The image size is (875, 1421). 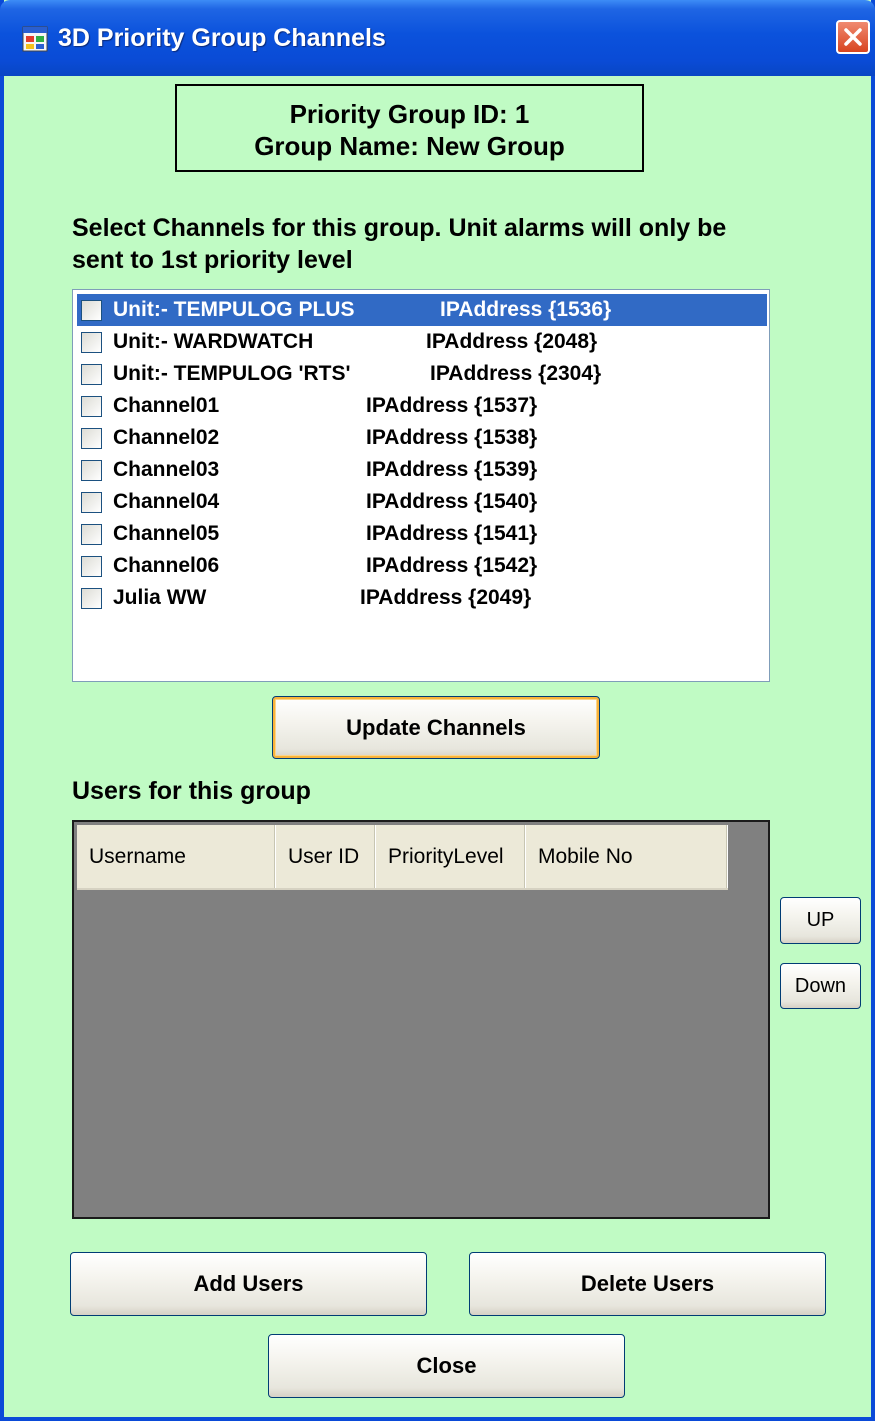 I want to click on channel-ip-address: IPAddress {2048}, so click(x=512, y=341).